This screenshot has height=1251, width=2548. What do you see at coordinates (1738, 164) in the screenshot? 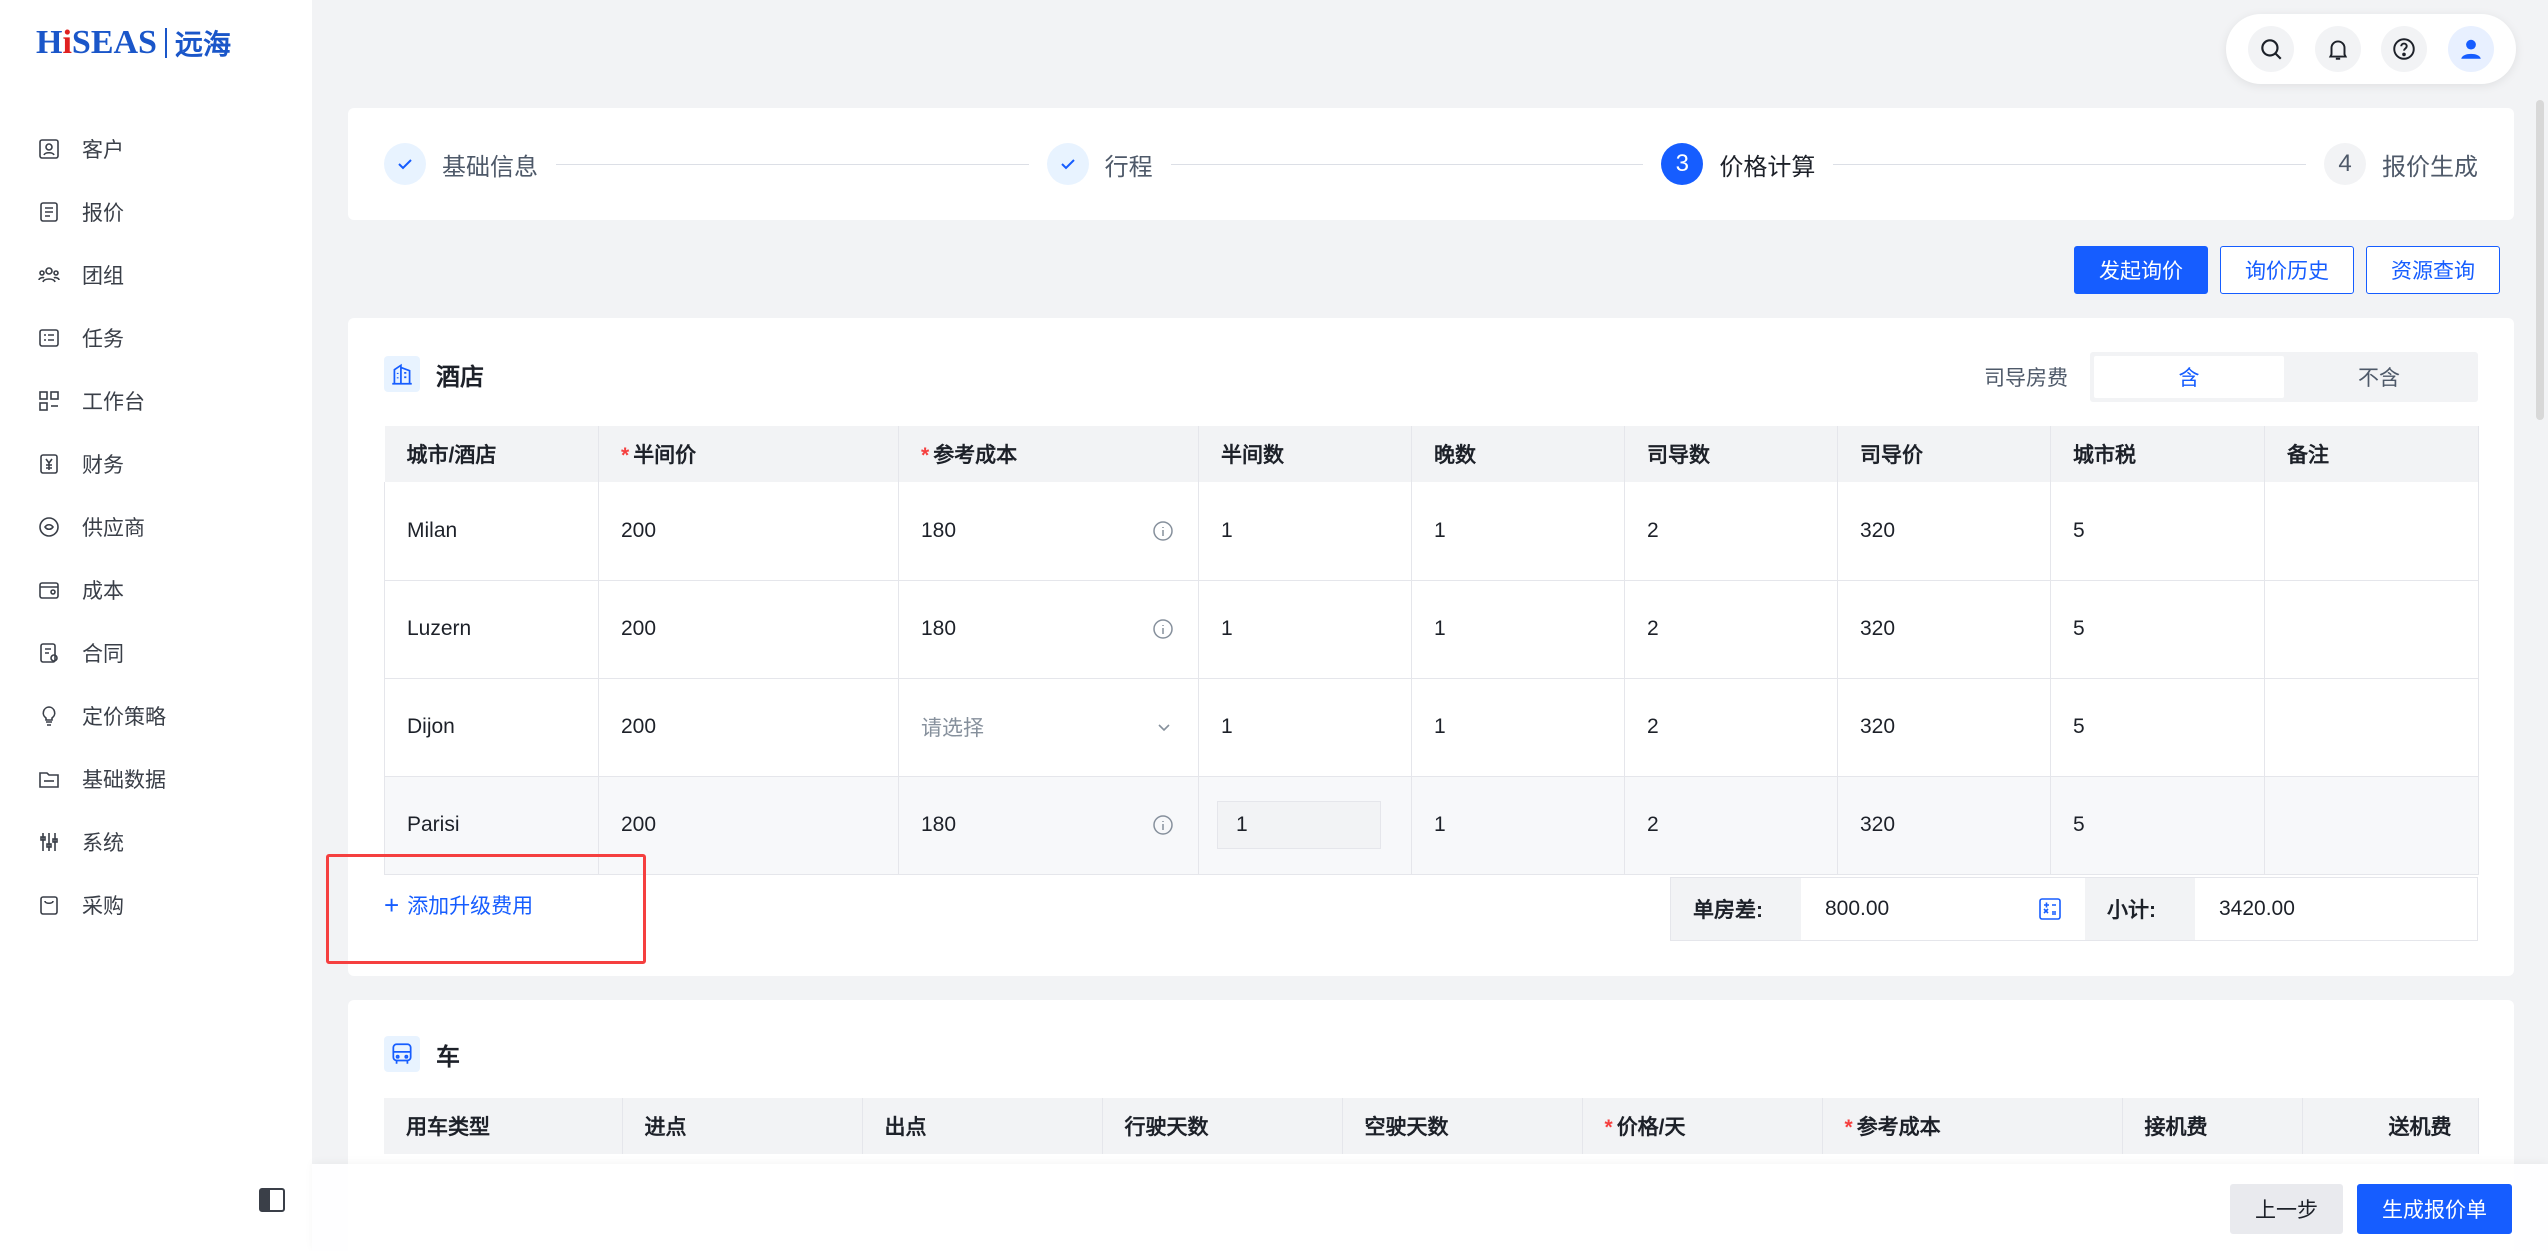
I see `step-price-calc: 3 价格计算` at bounding box center [1738, 164].